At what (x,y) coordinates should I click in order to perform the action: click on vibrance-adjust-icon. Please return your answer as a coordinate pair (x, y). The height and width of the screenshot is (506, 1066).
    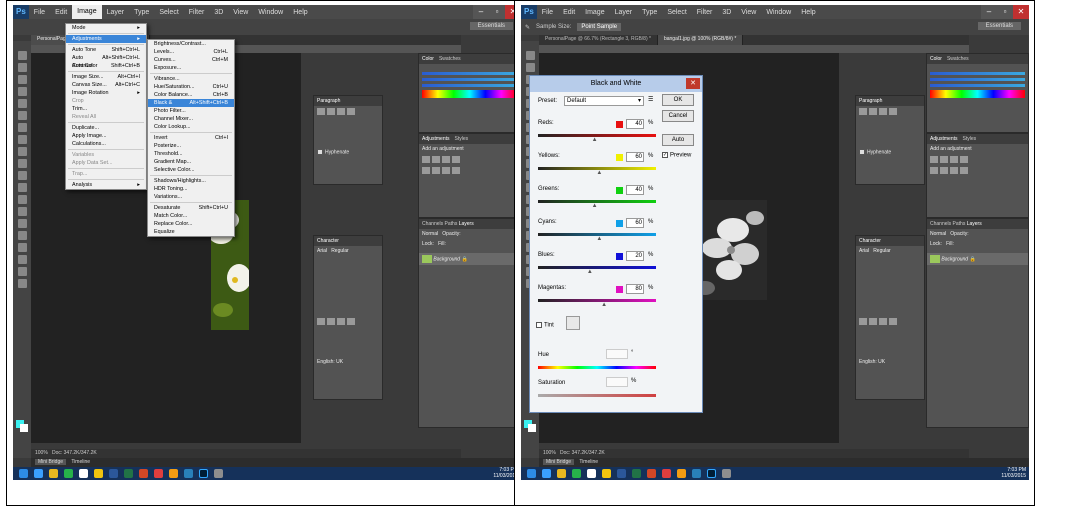
    Looking at the image, I should click on (934, 170).